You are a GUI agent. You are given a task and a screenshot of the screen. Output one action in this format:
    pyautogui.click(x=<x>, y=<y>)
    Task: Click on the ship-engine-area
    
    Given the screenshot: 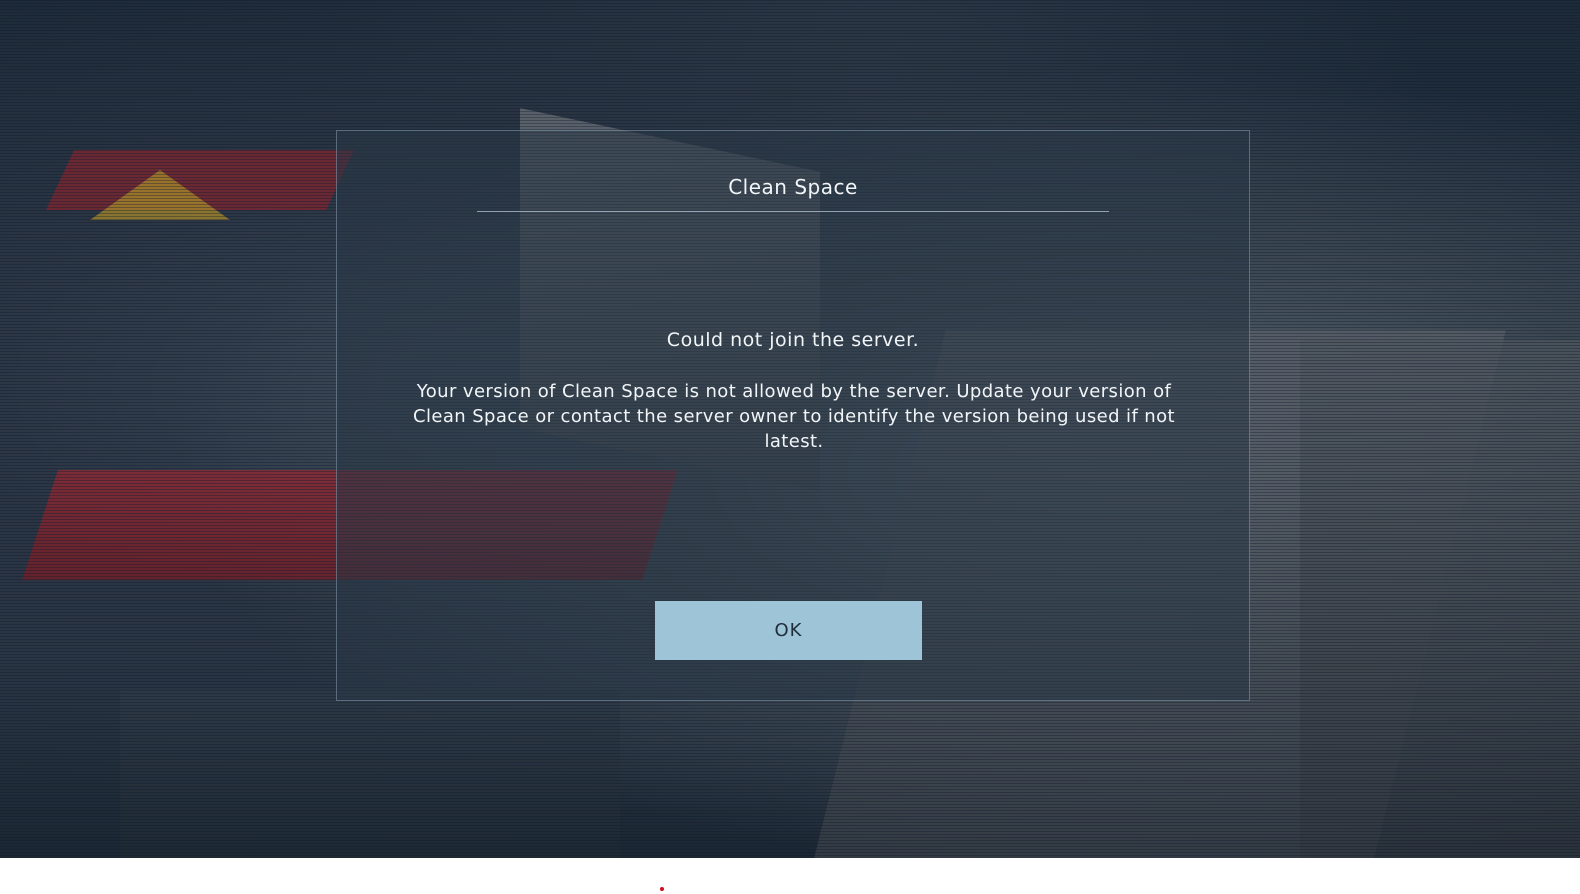 What is the action you would take?
    pyautogui.click(x=370, y=774)
    